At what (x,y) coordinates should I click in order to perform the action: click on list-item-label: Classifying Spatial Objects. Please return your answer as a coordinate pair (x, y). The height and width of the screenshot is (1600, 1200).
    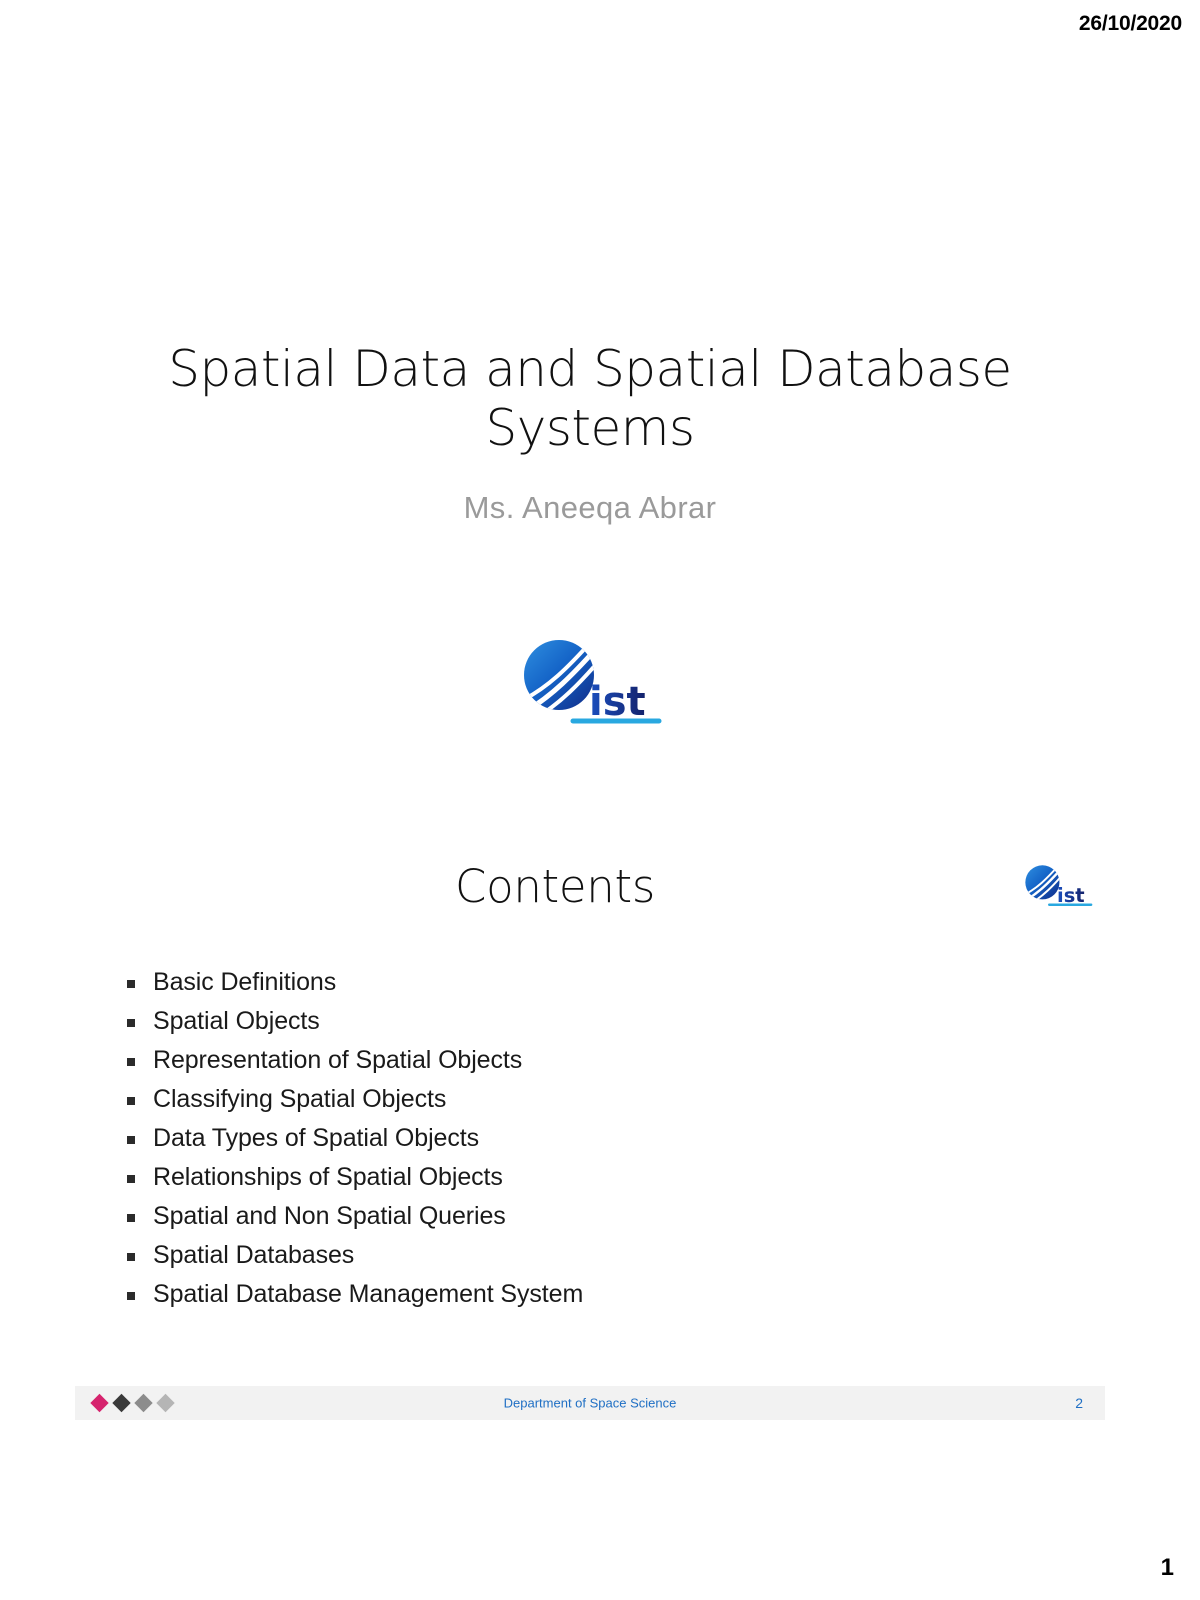
    Looking at the image, I should click on (300, 1099).